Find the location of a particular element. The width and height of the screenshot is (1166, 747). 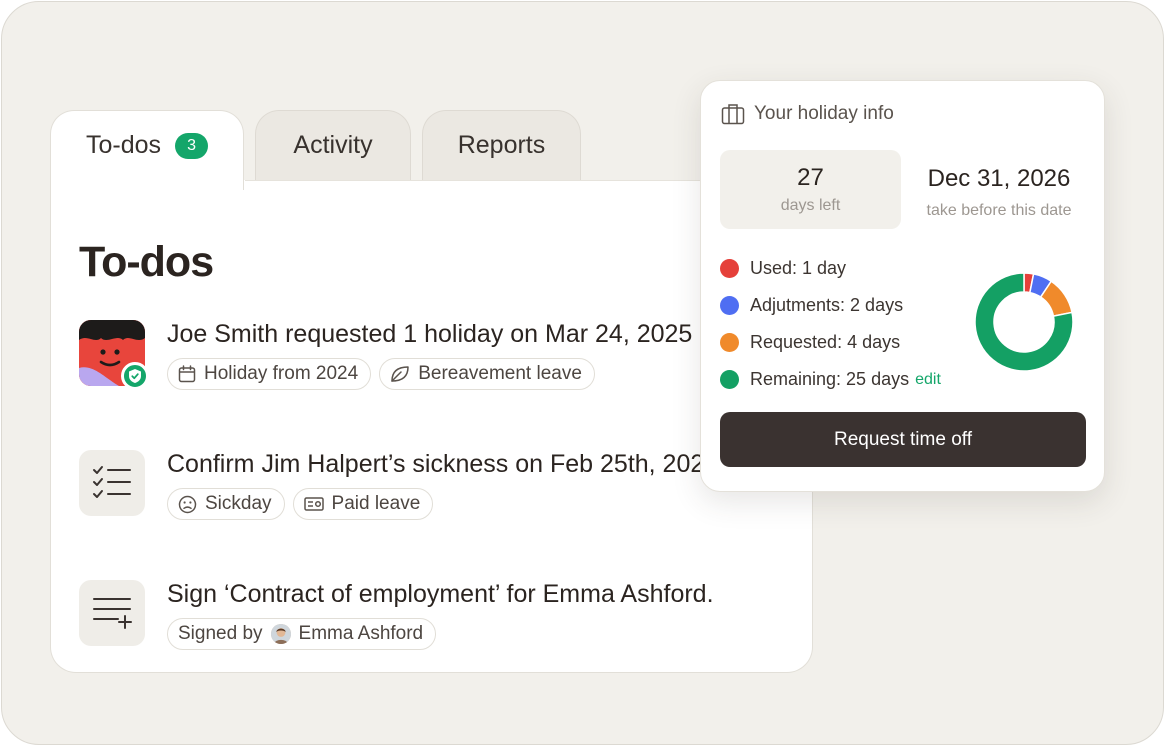

checklist-icon is located at coordinates (112, 483).